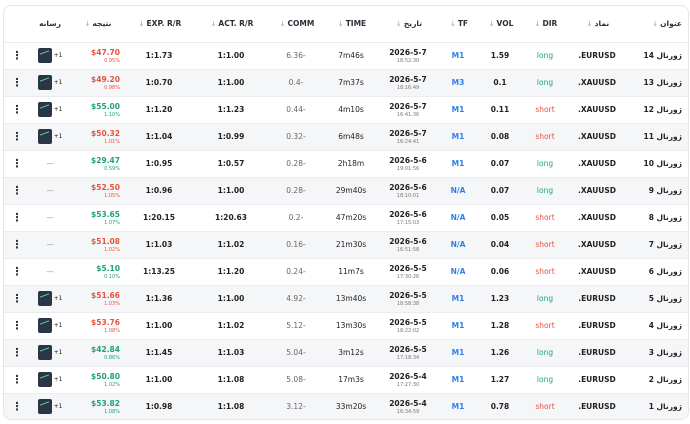  I want to click on header-dir: DIR↓, so click(545, 24).